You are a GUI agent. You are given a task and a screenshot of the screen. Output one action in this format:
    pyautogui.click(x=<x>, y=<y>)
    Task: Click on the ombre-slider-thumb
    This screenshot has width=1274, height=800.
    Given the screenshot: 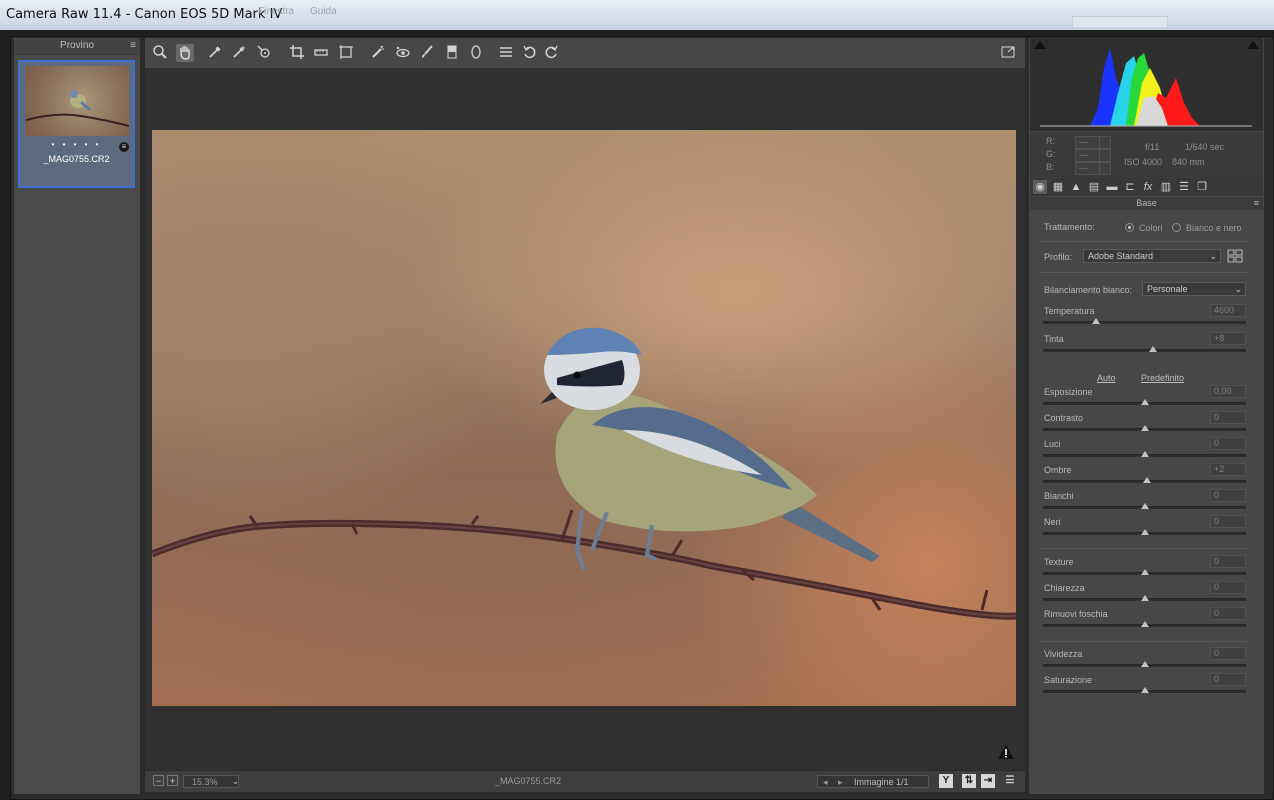 What is the action you would take?
    pyautogui.click(x=1146, y=480)
    